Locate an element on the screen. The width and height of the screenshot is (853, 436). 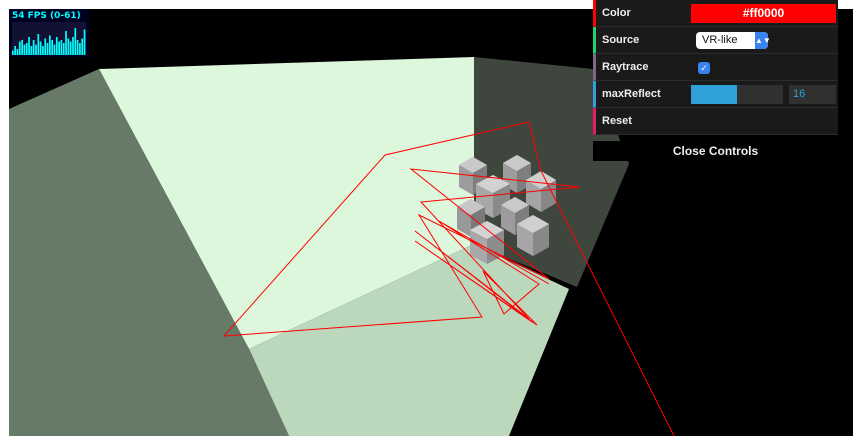
fps-readout: 54 FPS (0-61) is located at coordinates (46, 16).